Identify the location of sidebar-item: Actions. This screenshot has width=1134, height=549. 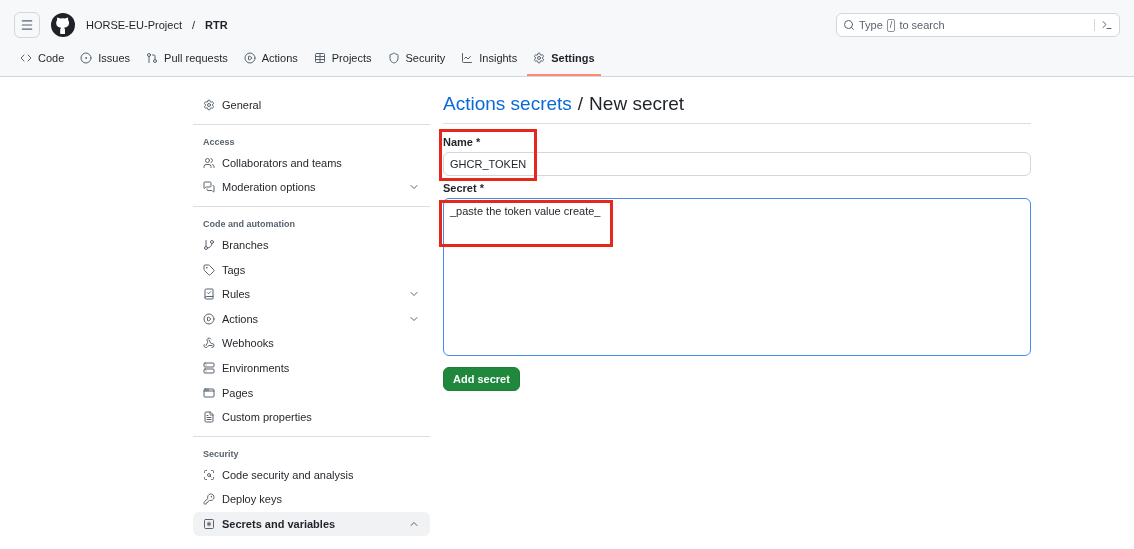
(311, 319).